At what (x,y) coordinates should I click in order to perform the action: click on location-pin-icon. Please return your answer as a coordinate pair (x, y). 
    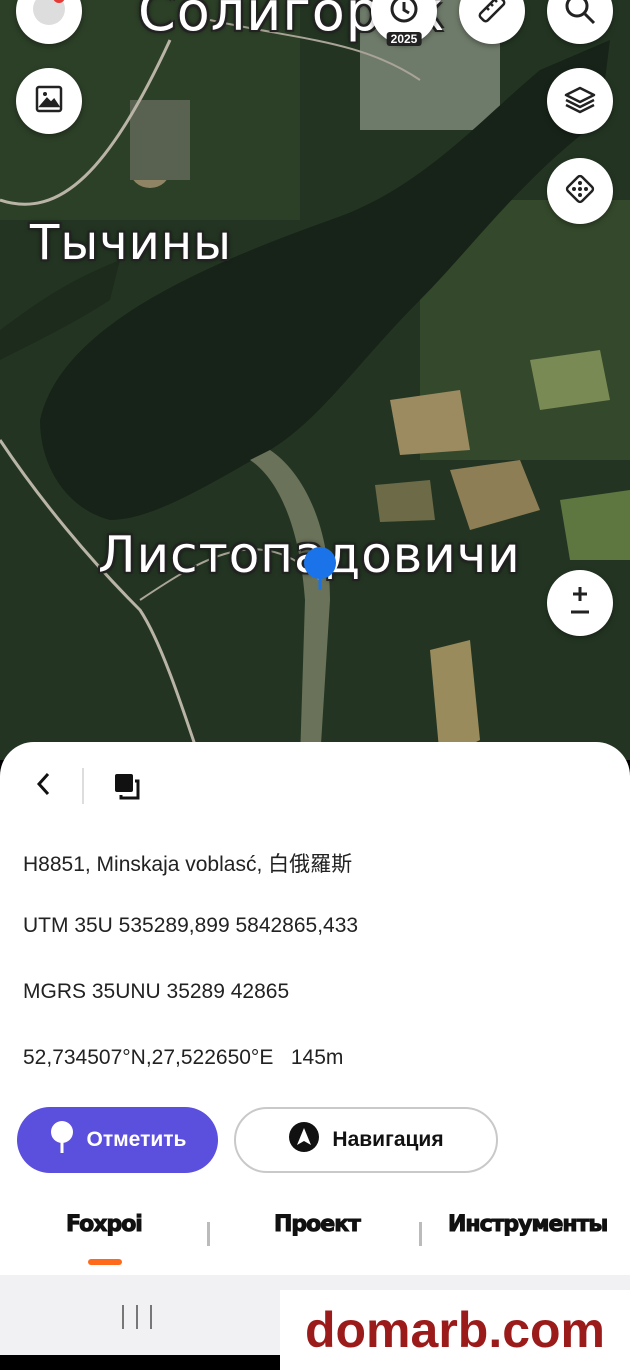
    Looking at the image, I should click on (320, 570).